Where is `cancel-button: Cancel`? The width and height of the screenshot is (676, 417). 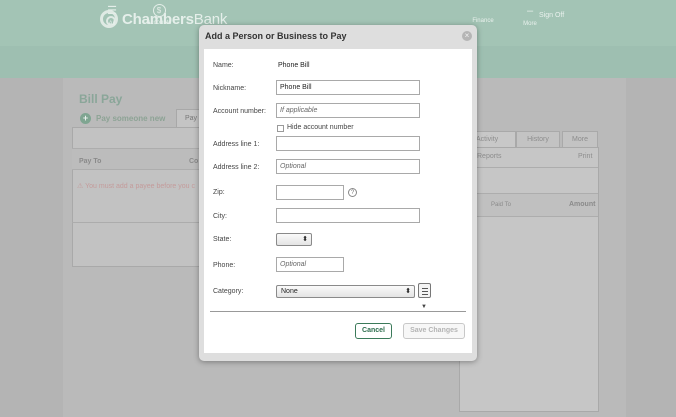 cancel-button: Cancel is located at coordinates (373, 331).